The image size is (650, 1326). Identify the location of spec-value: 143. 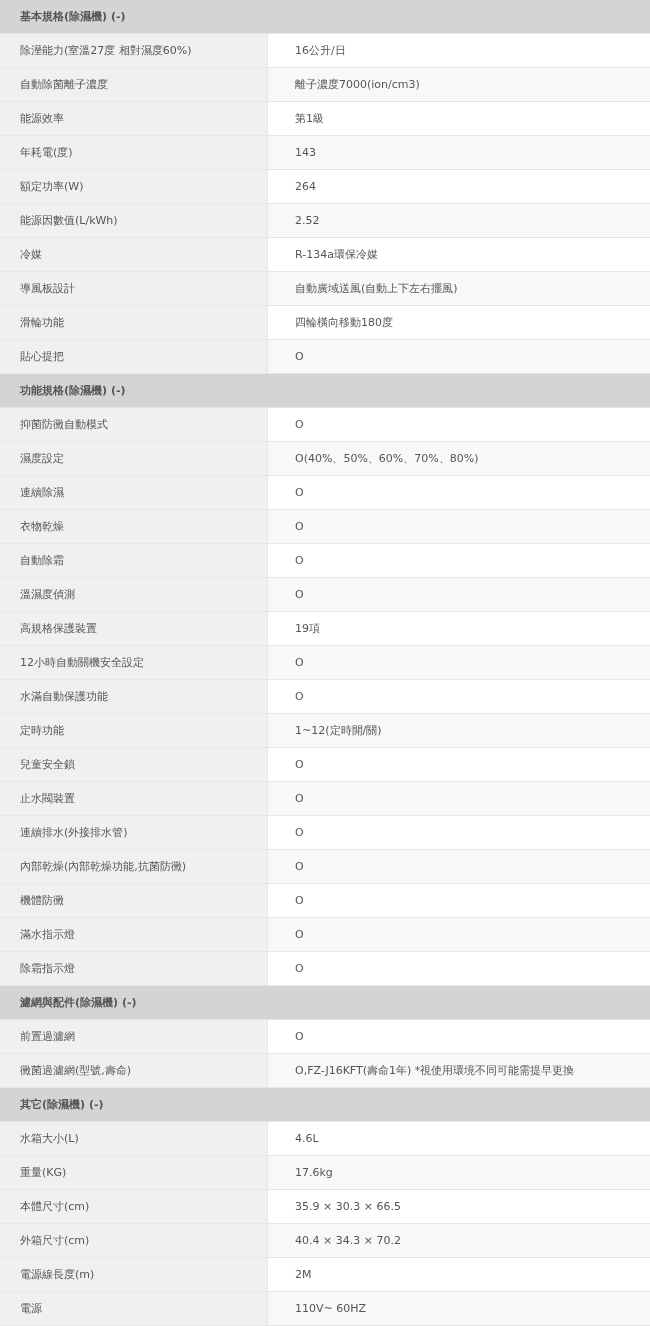
(459, 152).